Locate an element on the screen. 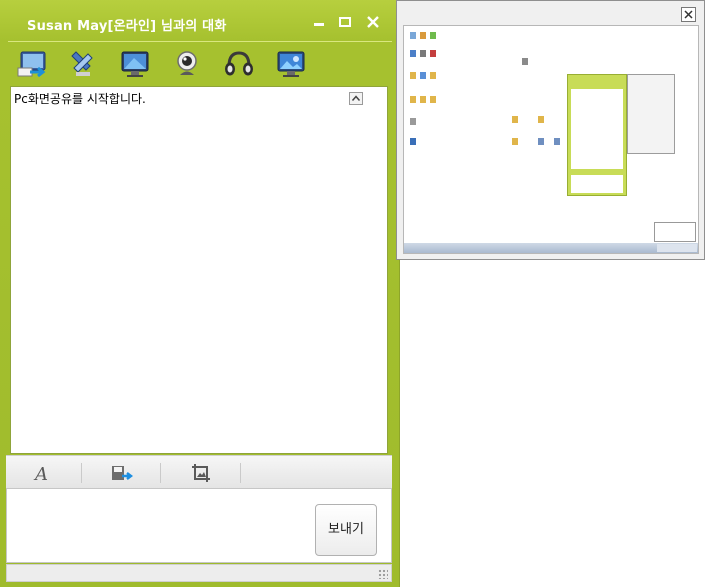 The width and height of the screenshot is (705, 587). mini-chat-window is located at coordinates (597, 135).